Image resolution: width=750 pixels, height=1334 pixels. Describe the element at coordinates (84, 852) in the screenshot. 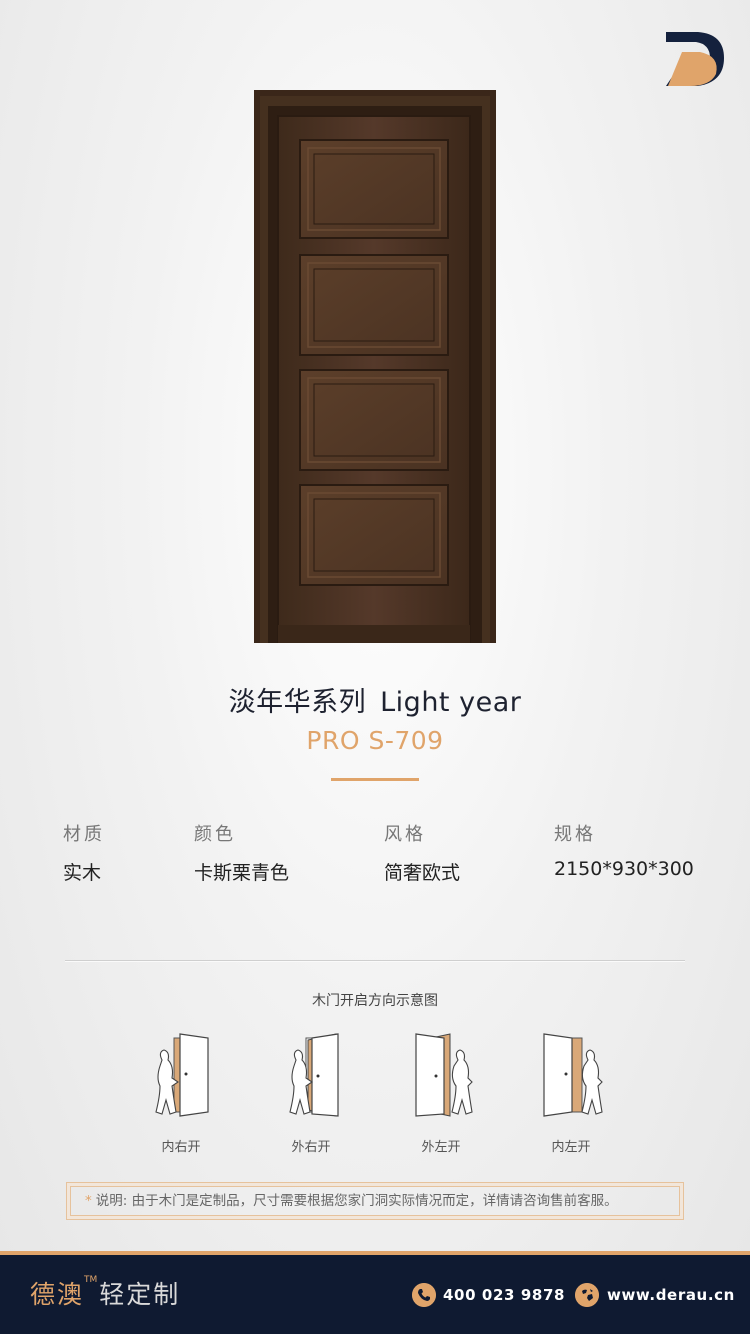

I see `spec-material: 材质 实木` at that location.